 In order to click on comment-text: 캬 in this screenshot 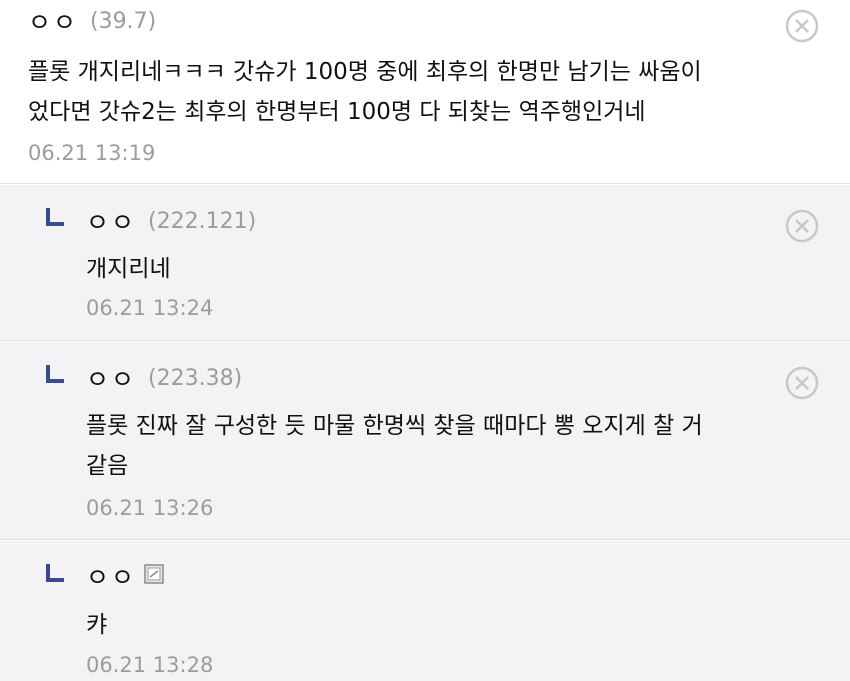, I will do `click(96, 625)`.